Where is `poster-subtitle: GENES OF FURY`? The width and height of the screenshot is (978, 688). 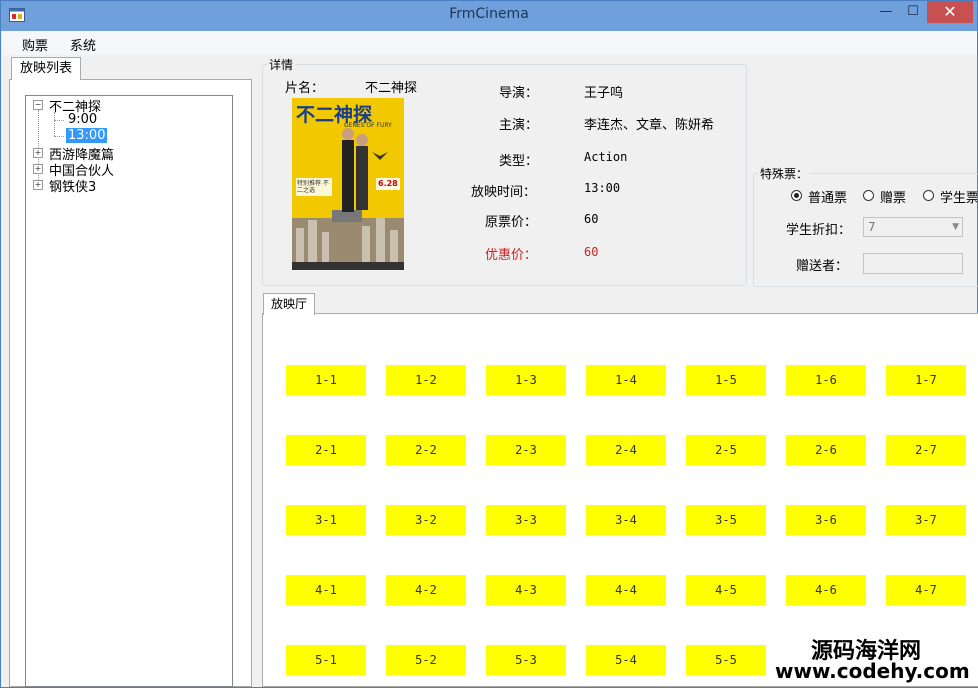 poster-subtitle: GENES OF FURY is located at coordinates (368, 125).